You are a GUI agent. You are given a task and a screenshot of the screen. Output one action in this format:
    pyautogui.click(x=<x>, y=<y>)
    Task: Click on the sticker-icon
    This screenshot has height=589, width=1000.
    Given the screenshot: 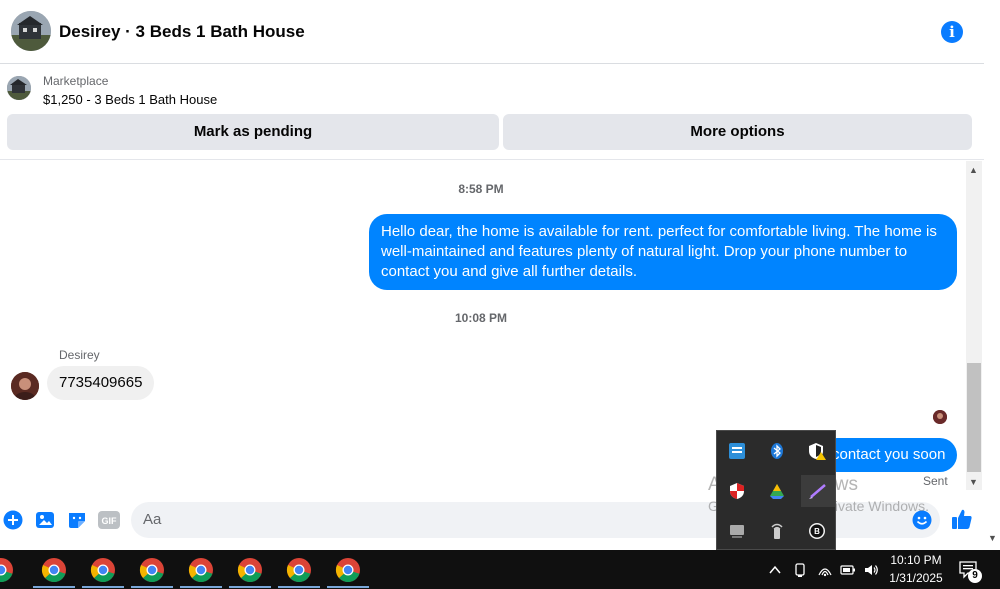 What is the action you would take?
    pyautogui.click(x=77, y=520)
    